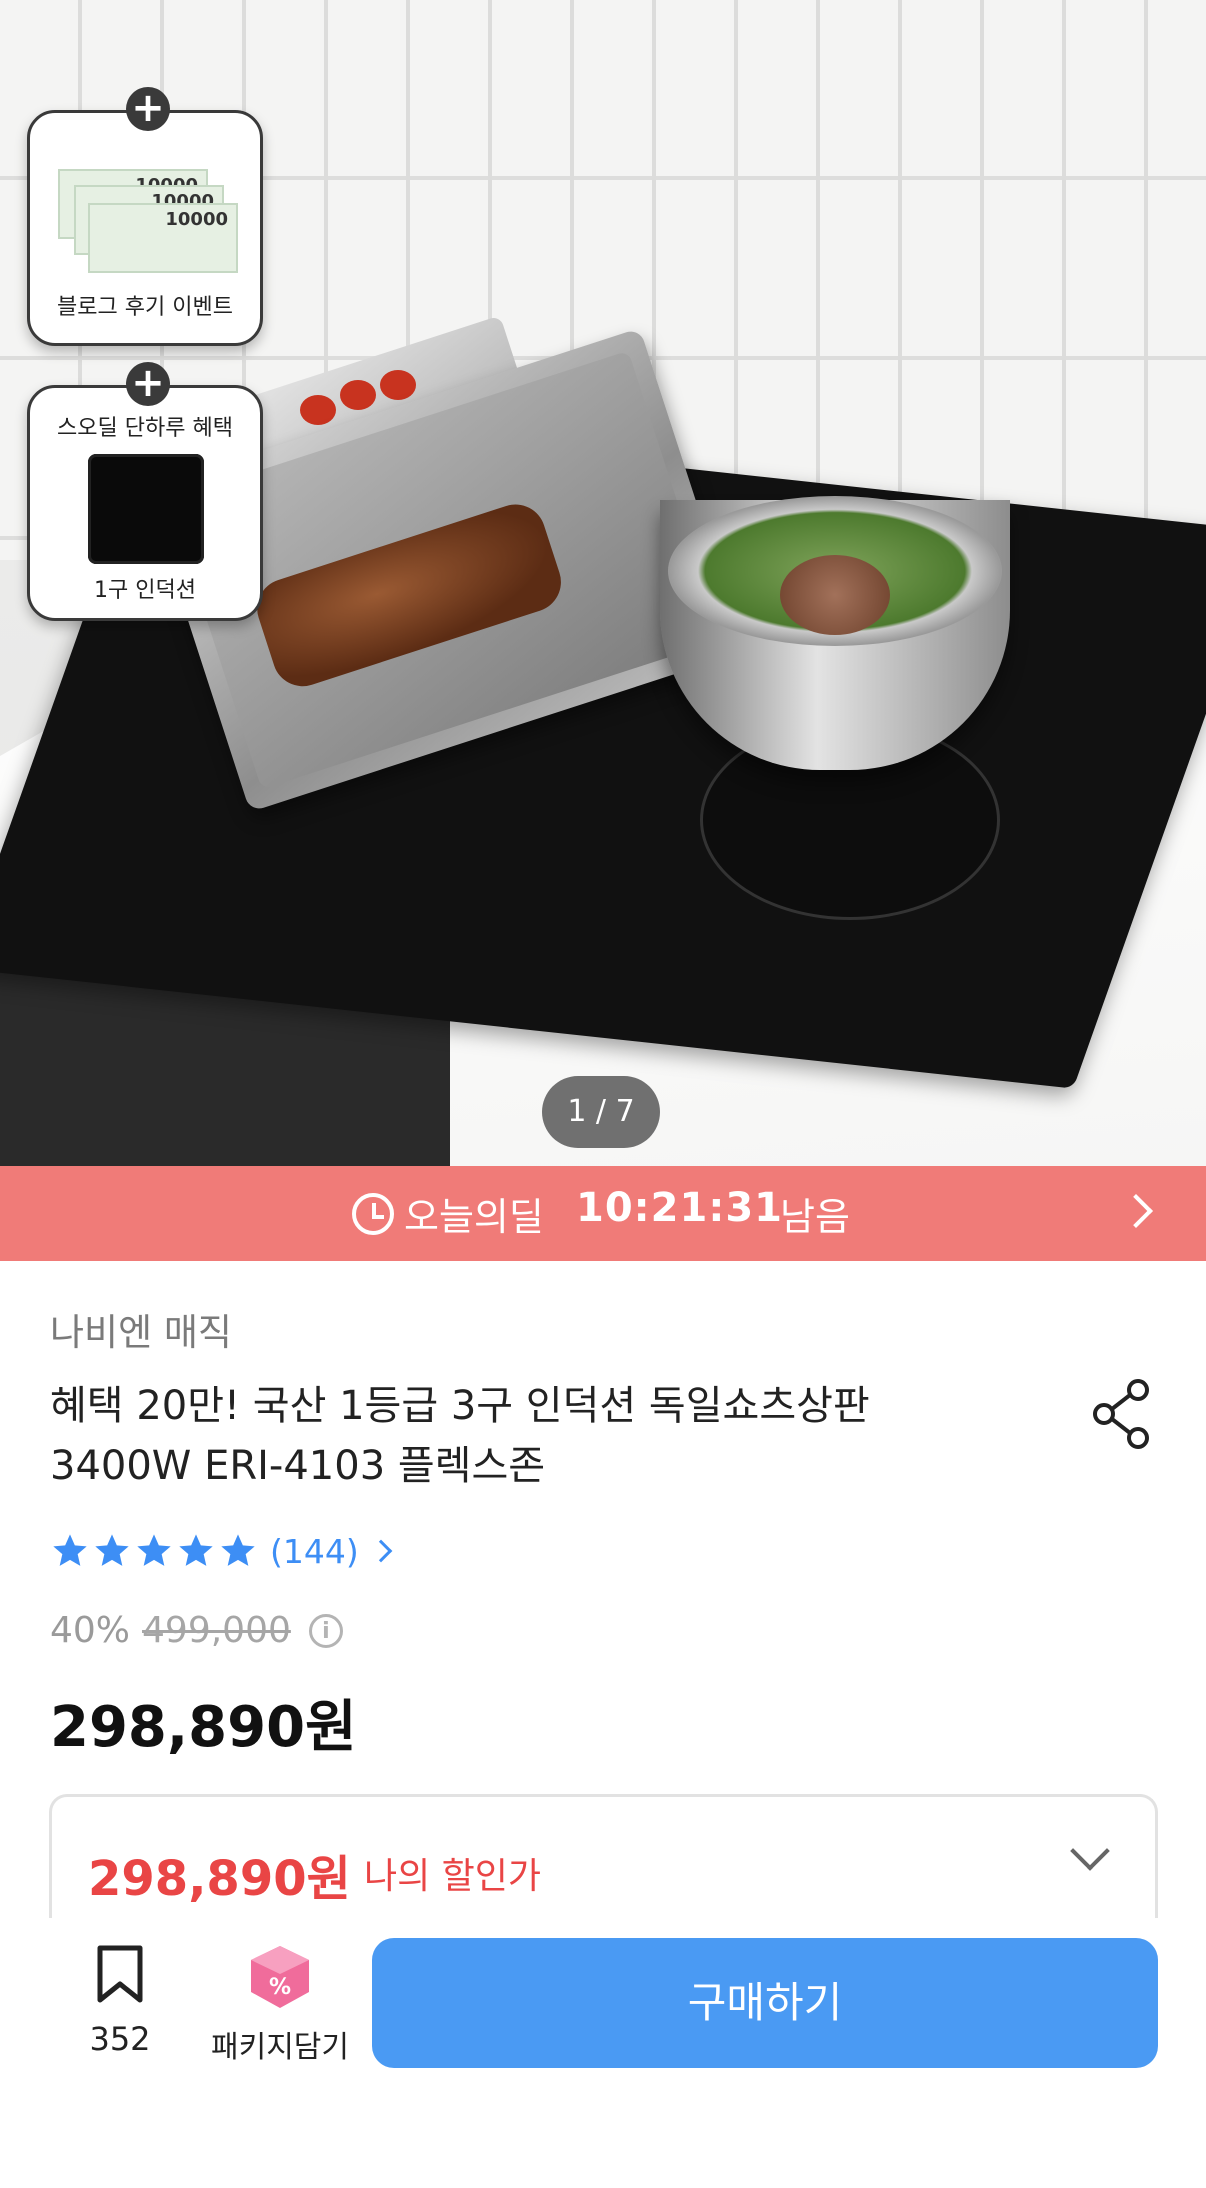 The height and width of the screenshot is (2188, 1206). What do you see at coordinates (90, 1630) in the screenshot?
I see `discount-rate: 40%` at bounding box center [90, 1630].